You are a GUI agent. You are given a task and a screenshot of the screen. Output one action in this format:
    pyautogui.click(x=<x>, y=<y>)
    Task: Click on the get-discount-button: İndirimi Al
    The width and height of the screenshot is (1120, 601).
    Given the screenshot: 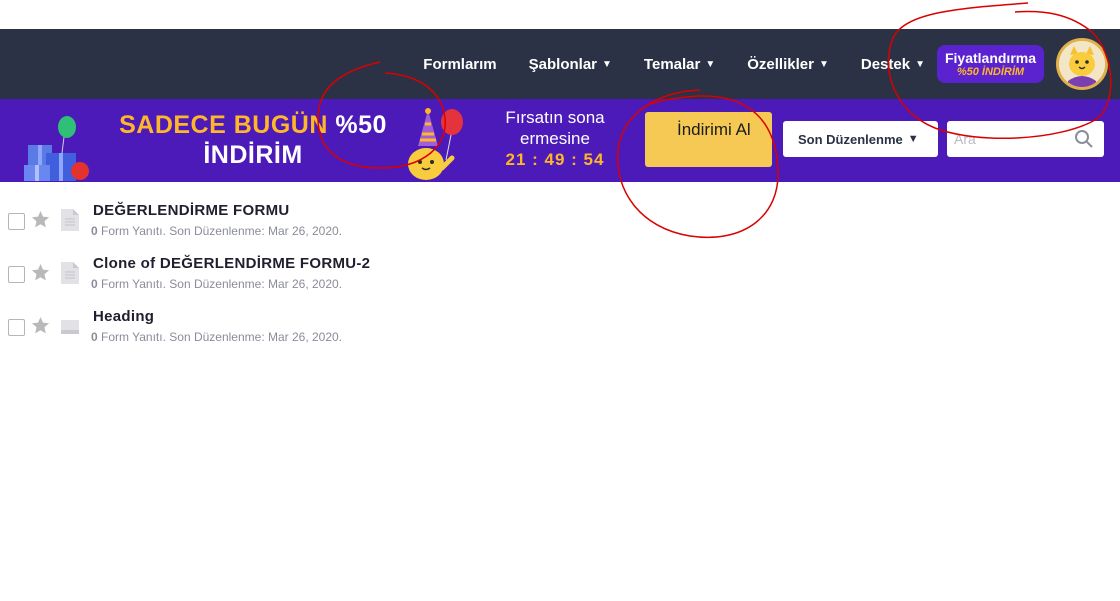 What is the action you would take?
    pyautogui.click(x=708, y=139)
    